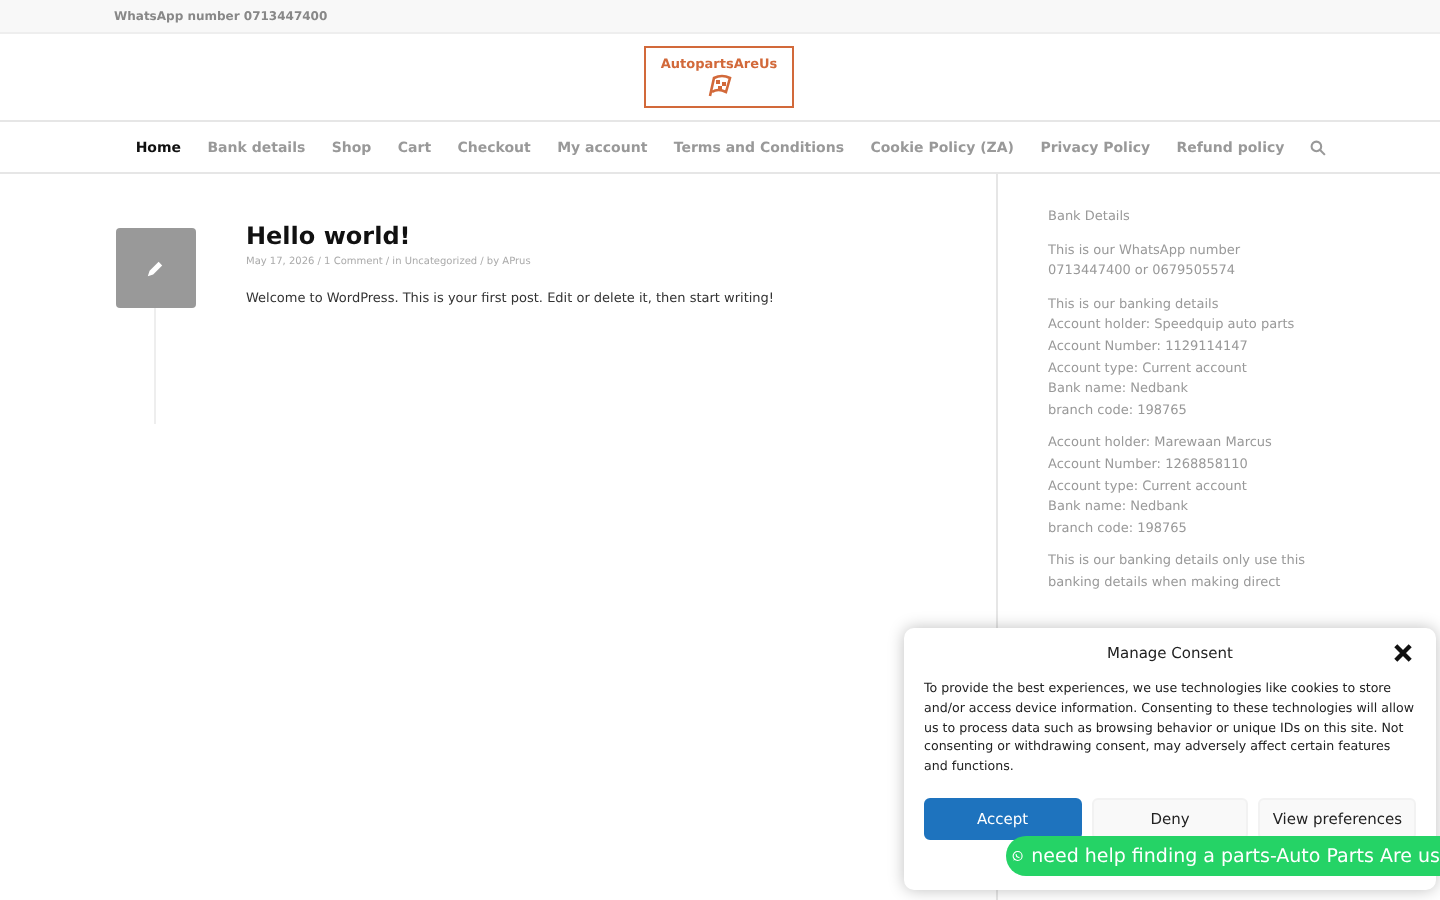 This screenshot has height=900, width=1440. Describe the element at coordinates (1403, 653) in the screenshot. I see `close-icon` at that location.